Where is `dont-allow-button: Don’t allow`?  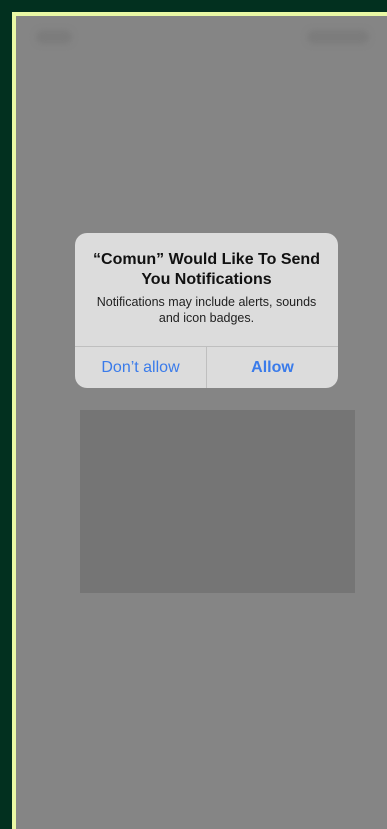
dont-allow-button: Don’t allow is located at coordinates (141, 367).